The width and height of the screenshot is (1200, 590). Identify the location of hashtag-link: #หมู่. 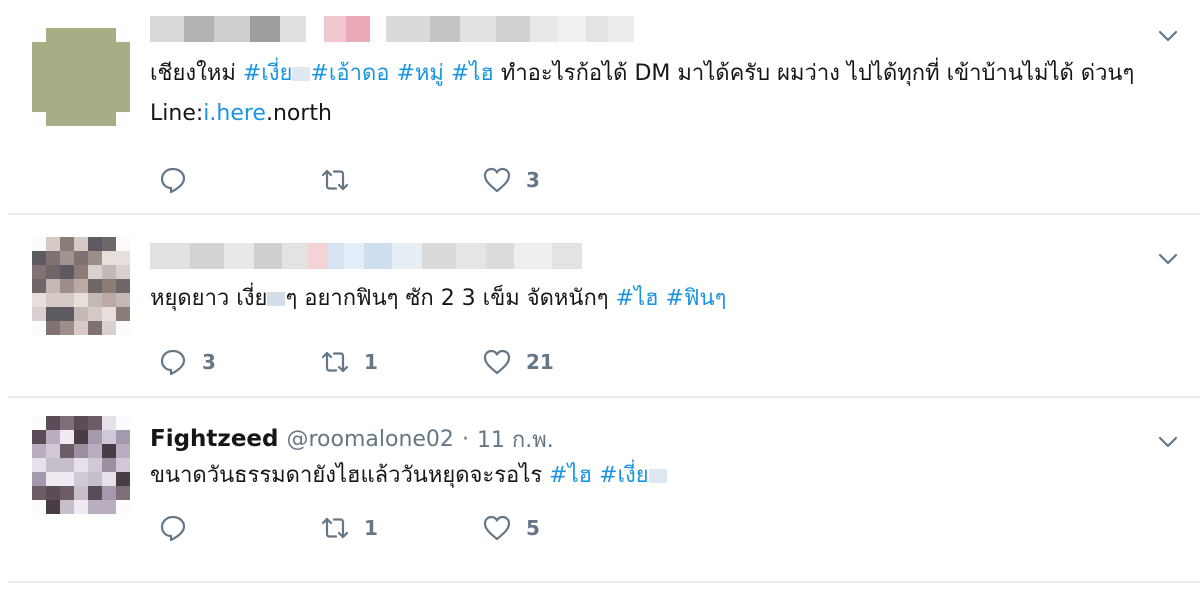
(419, 73).